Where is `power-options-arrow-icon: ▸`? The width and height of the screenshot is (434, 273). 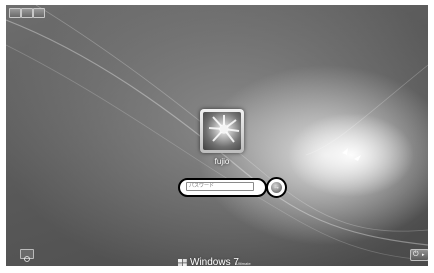
power-options-arrow-icon: ▸ is located at coordinates (423, 255).